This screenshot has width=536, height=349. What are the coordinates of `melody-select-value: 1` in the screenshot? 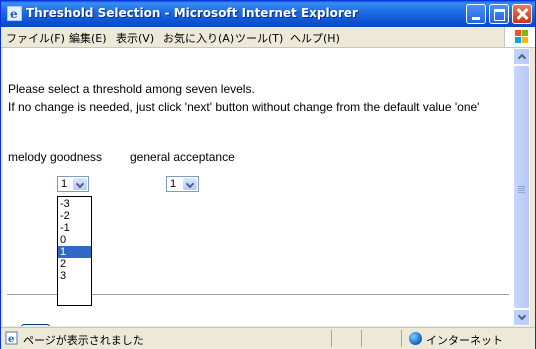 It's located at (64, 184).